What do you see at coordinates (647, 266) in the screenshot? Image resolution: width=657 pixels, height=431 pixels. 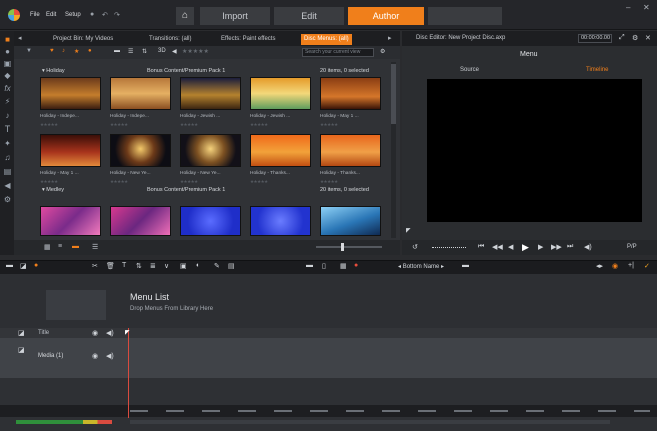 I see `hint-icon: ✓` at bounding box center [647, 266].